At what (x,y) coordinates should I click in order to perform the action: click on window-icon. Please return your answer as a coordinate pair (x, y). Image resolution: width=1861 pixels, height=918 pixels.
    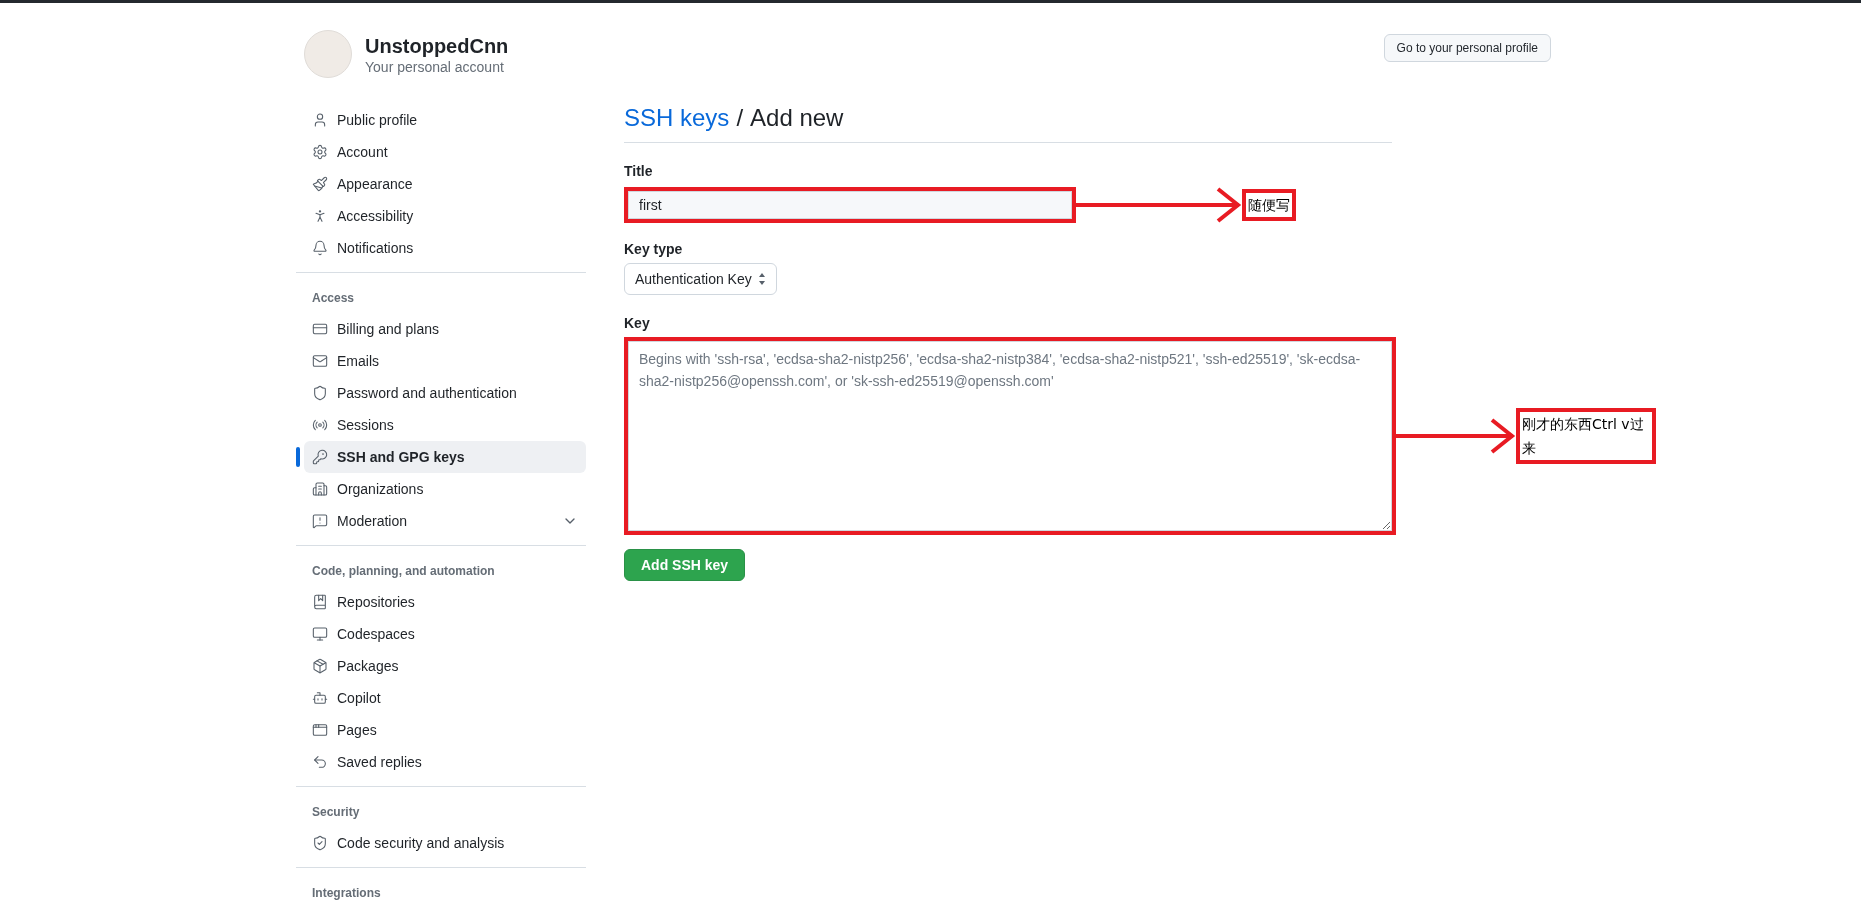
    Looking at the image, I should click on (320, 730).